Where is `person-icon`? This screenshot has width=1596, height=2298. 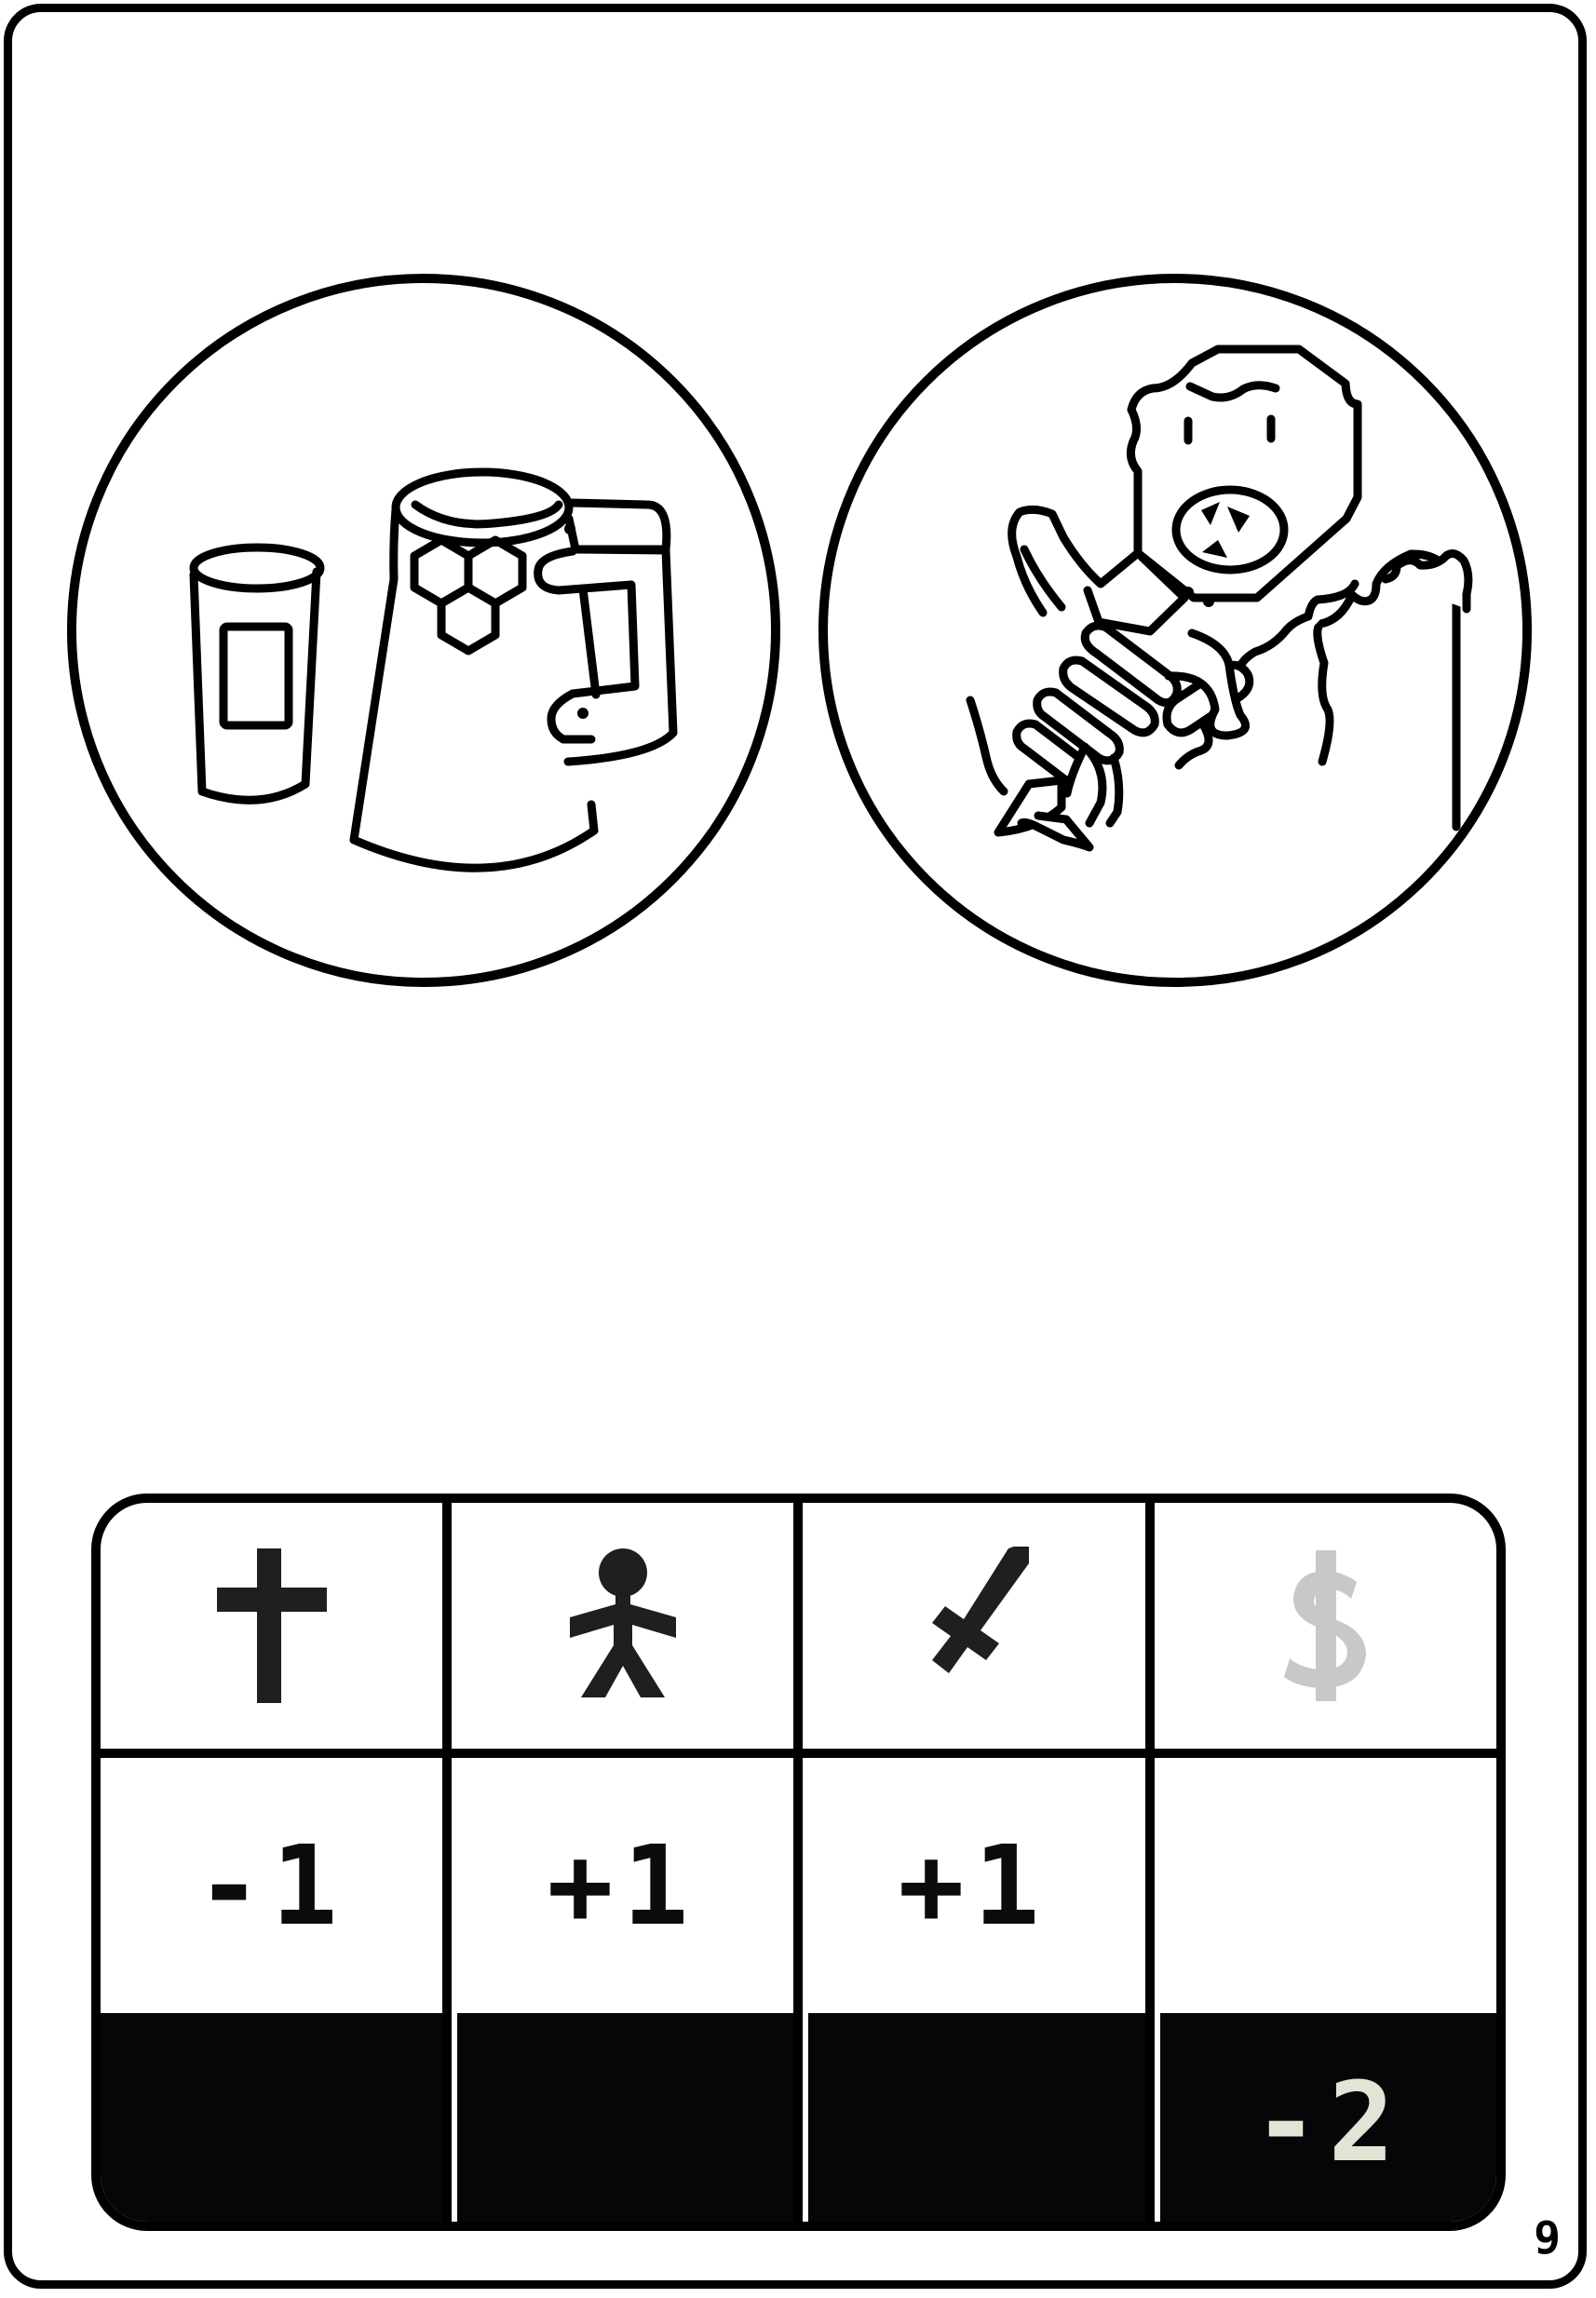 person-icon is located at coordinates (622, 1623).